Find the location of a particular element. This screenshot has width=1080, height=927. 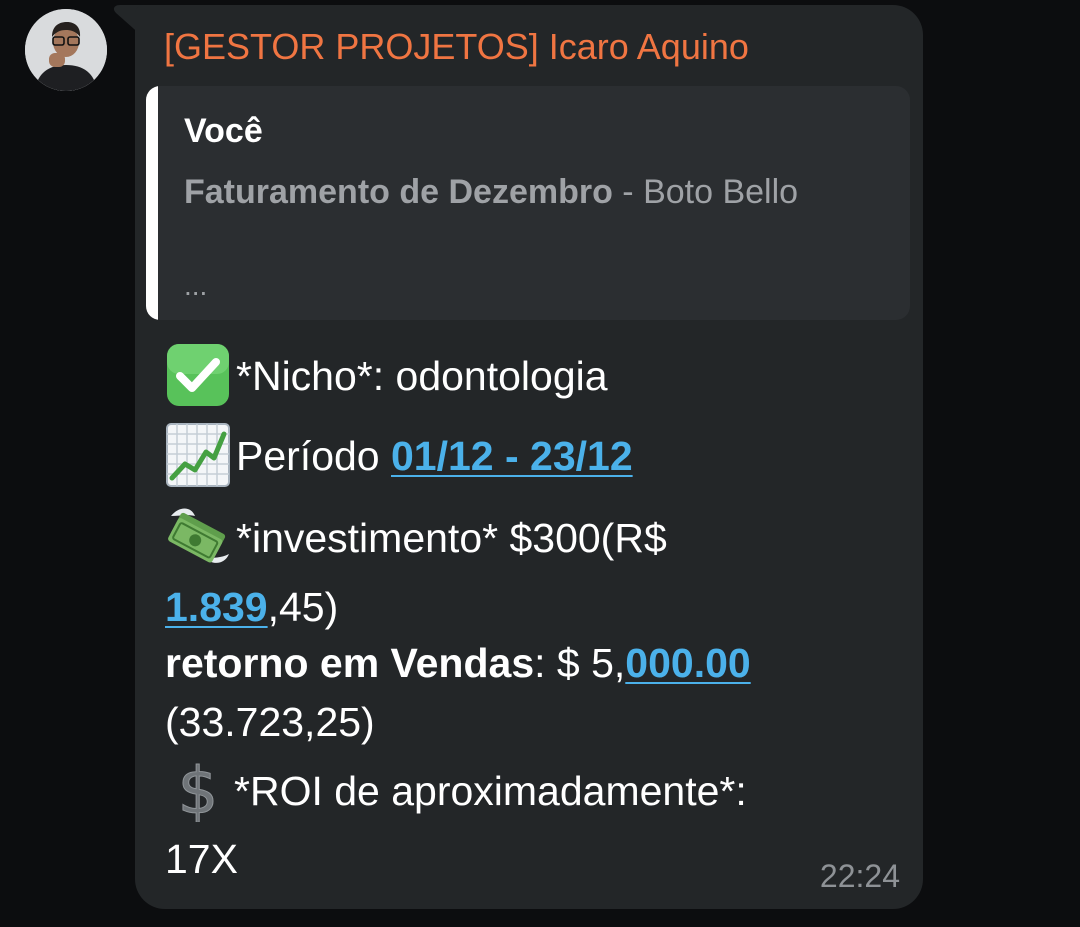

line-nicho: *Nicho*: odontologia is located at coordinates (422, 376).